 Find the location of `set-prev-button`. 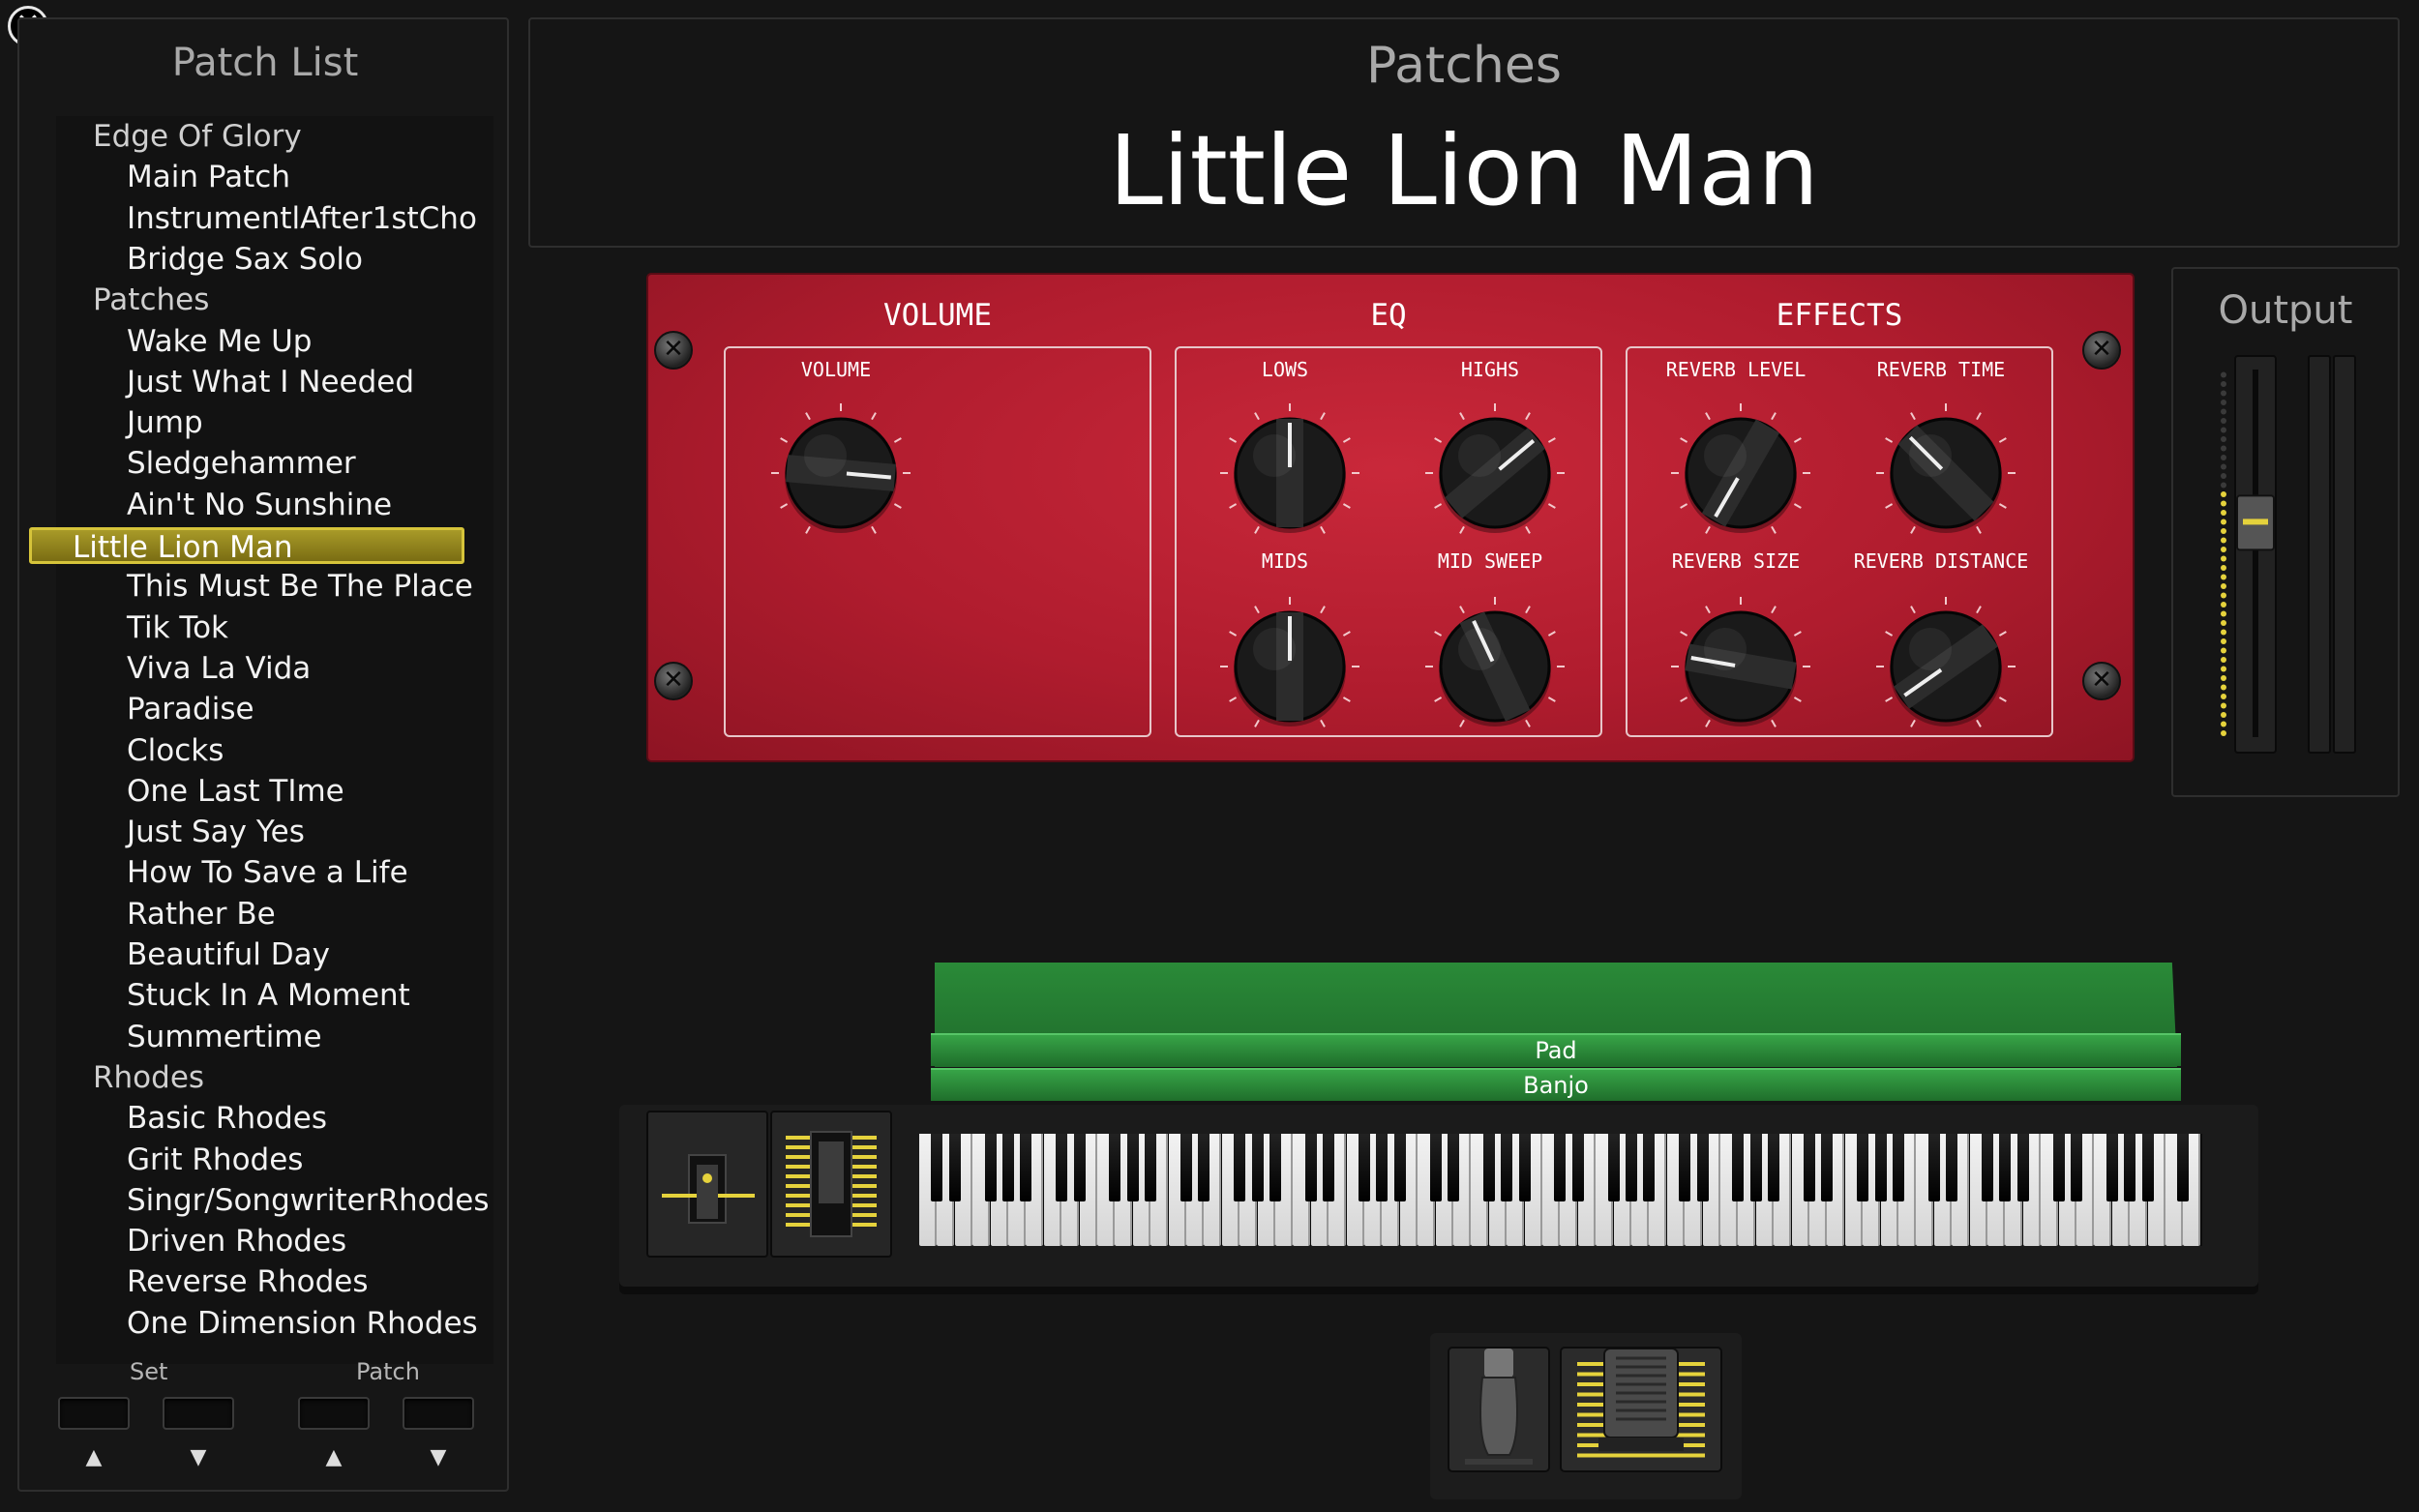

set-prev-button is located at coordinates (94, 1414).